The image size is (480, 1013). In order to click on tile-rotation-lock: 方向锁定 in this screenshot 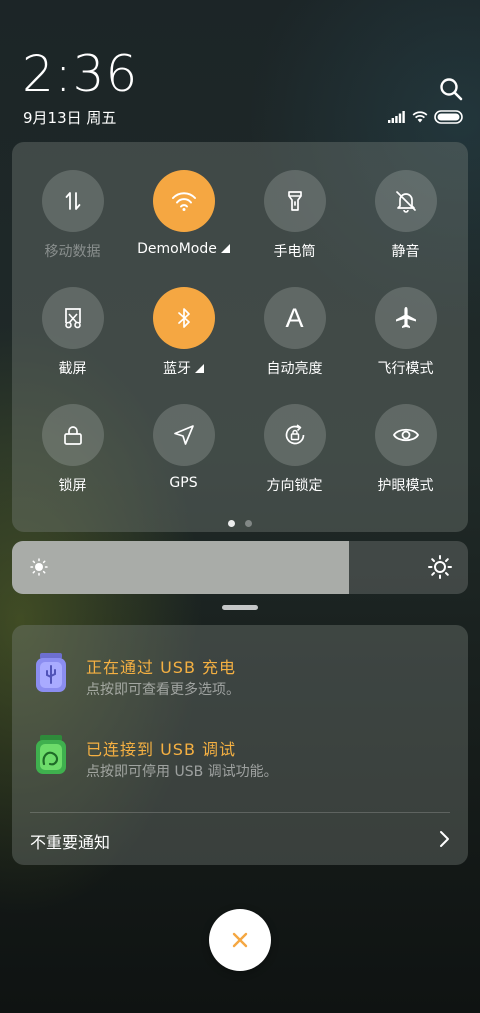, I will do `click(294, 449)`.